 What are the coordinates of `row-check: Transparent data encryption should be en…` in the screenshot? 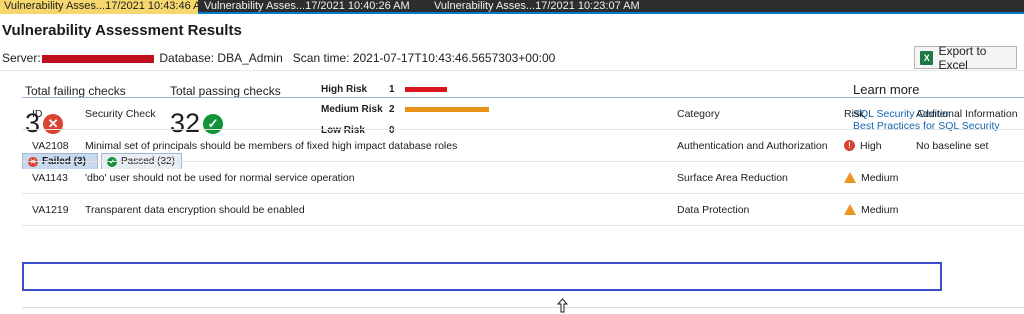 It's located at (195, 209).